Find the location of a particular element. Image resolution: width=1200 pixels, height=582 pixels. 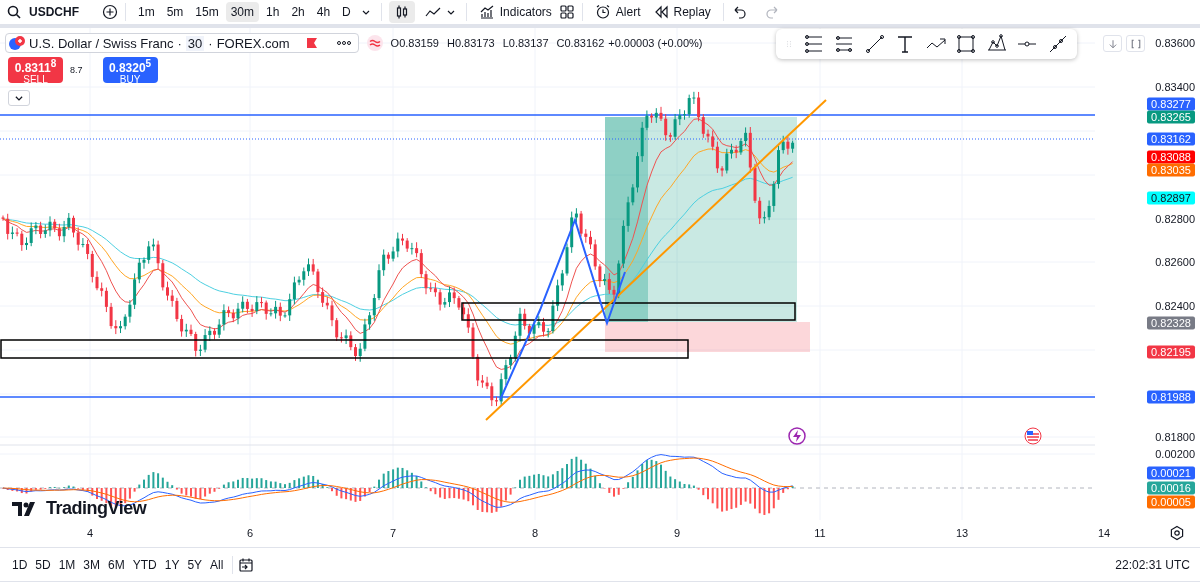

interval-tab: 4h is located at coordinates (323, 12).